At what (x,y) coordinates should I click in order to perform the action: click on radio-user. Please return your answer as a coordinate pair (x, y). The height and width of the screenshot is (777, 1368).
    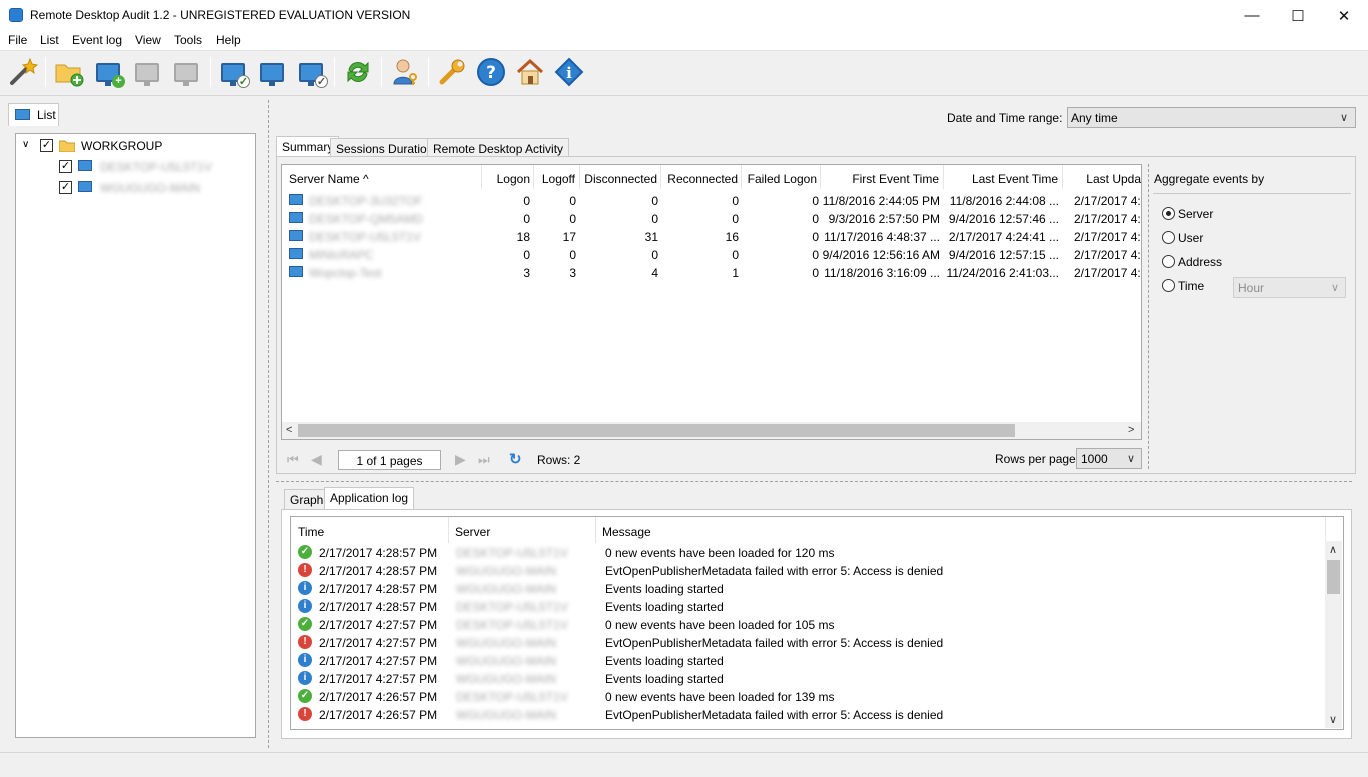
    Looking at the image, I should click on (1168, 237).